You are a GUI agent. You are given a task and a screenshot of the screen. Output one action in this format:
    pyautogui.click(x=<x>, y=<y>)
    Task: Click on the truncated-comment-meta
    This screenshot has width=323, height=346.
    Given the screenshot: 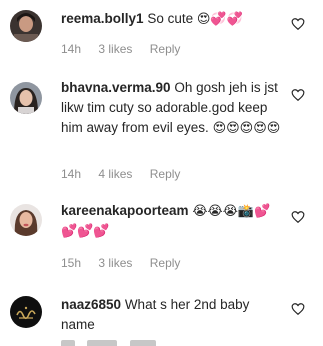 What is the action you would take?
    pyautogui.click(x=112, y=343)
    